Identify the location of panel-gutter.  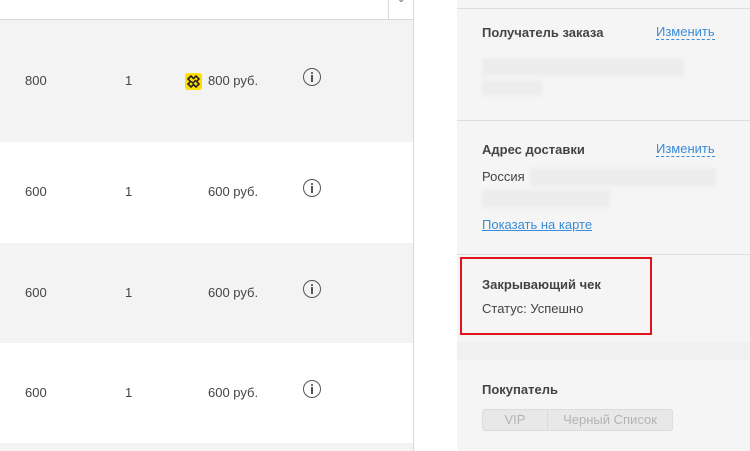
(435, 225).